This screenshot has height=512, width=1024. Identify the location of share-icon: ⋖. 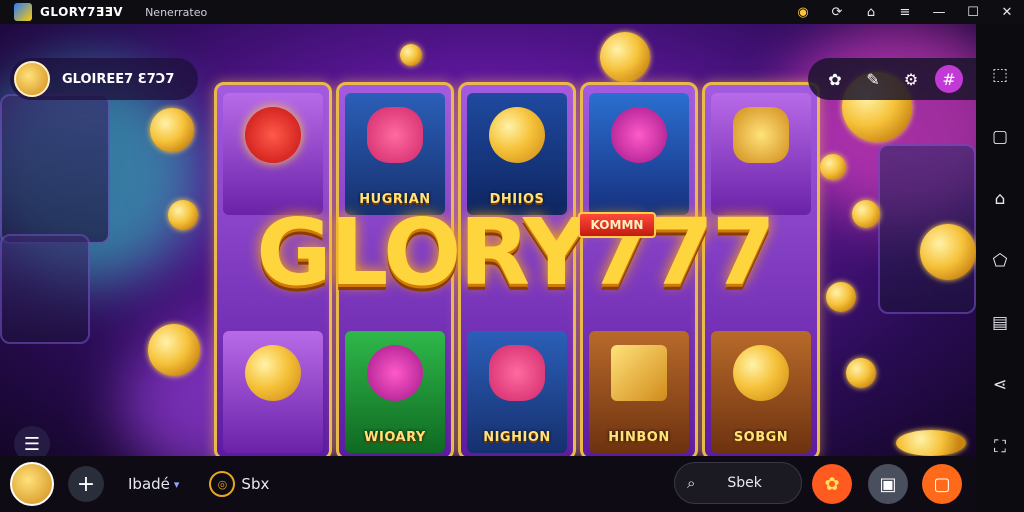
(1000, 385).